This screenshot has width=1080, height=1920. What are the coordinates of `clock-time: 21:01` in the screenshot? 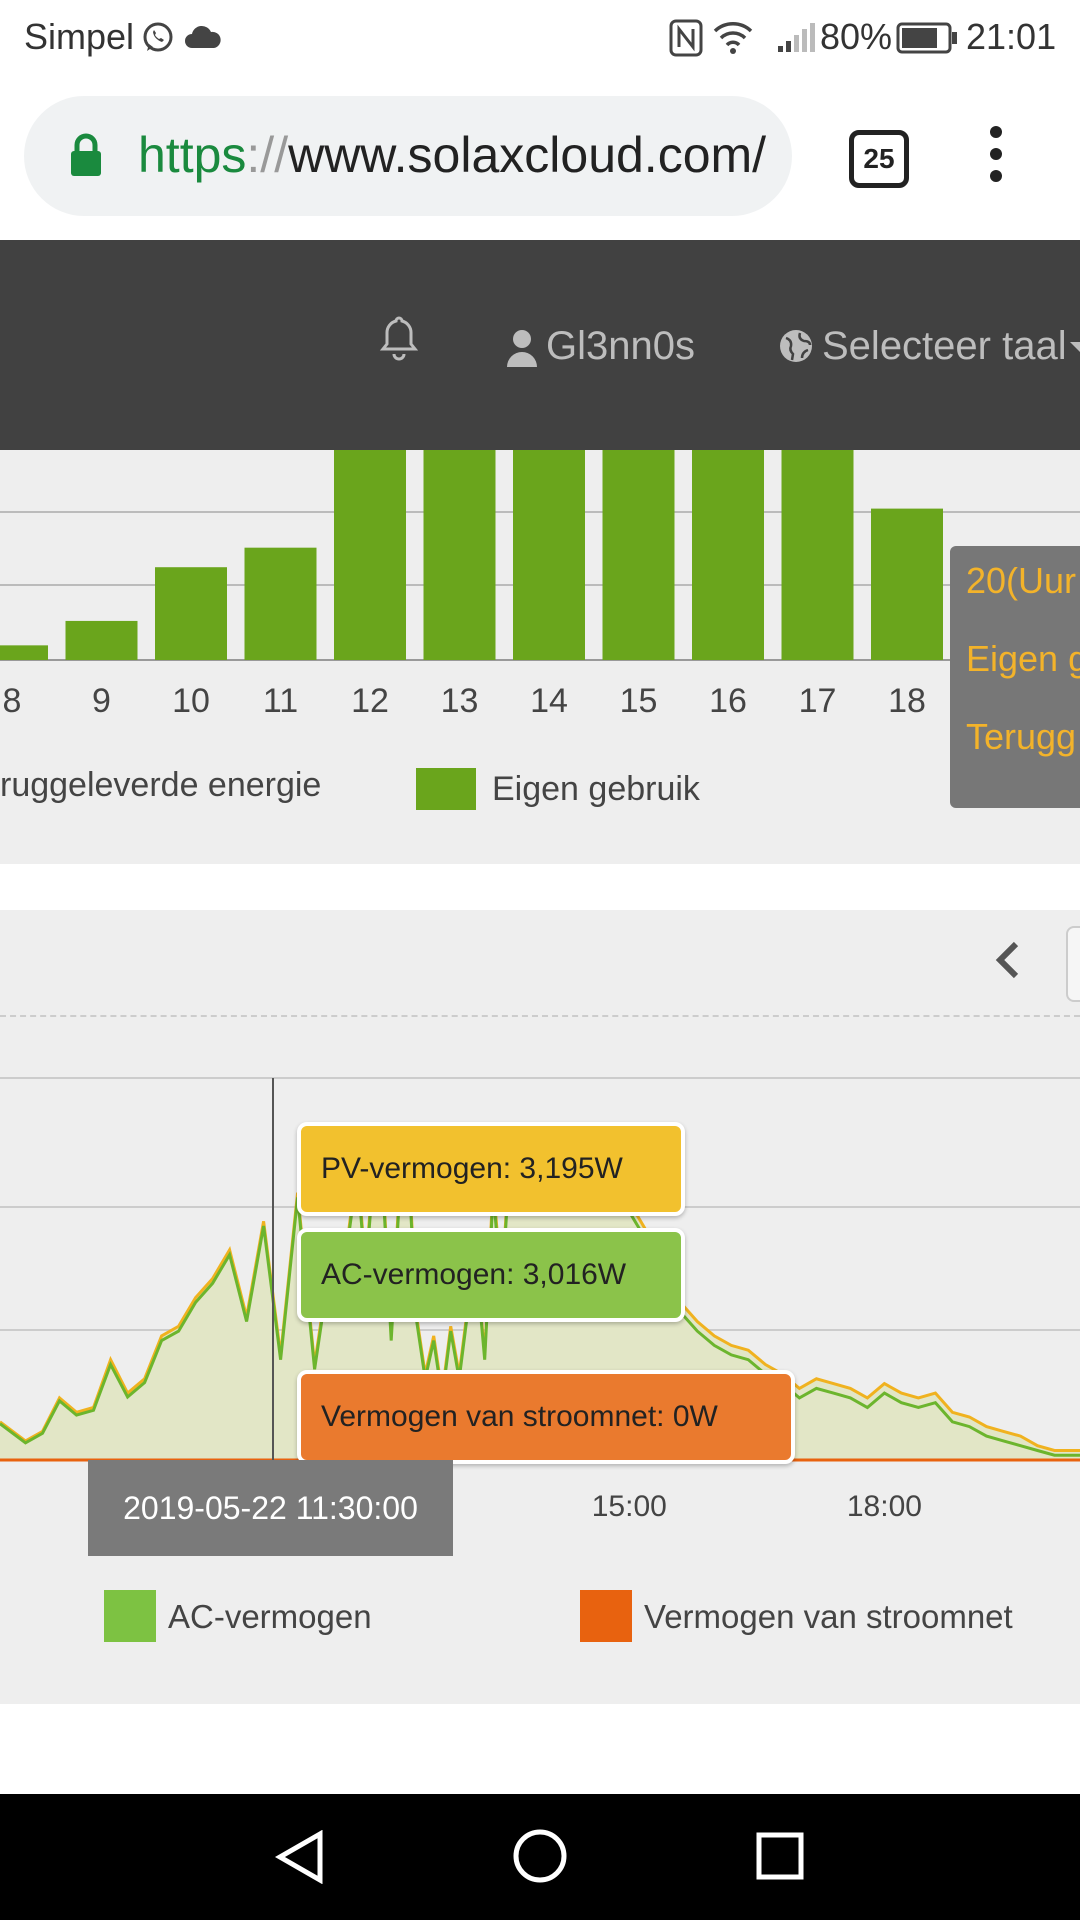 It's located at (1011, 36).